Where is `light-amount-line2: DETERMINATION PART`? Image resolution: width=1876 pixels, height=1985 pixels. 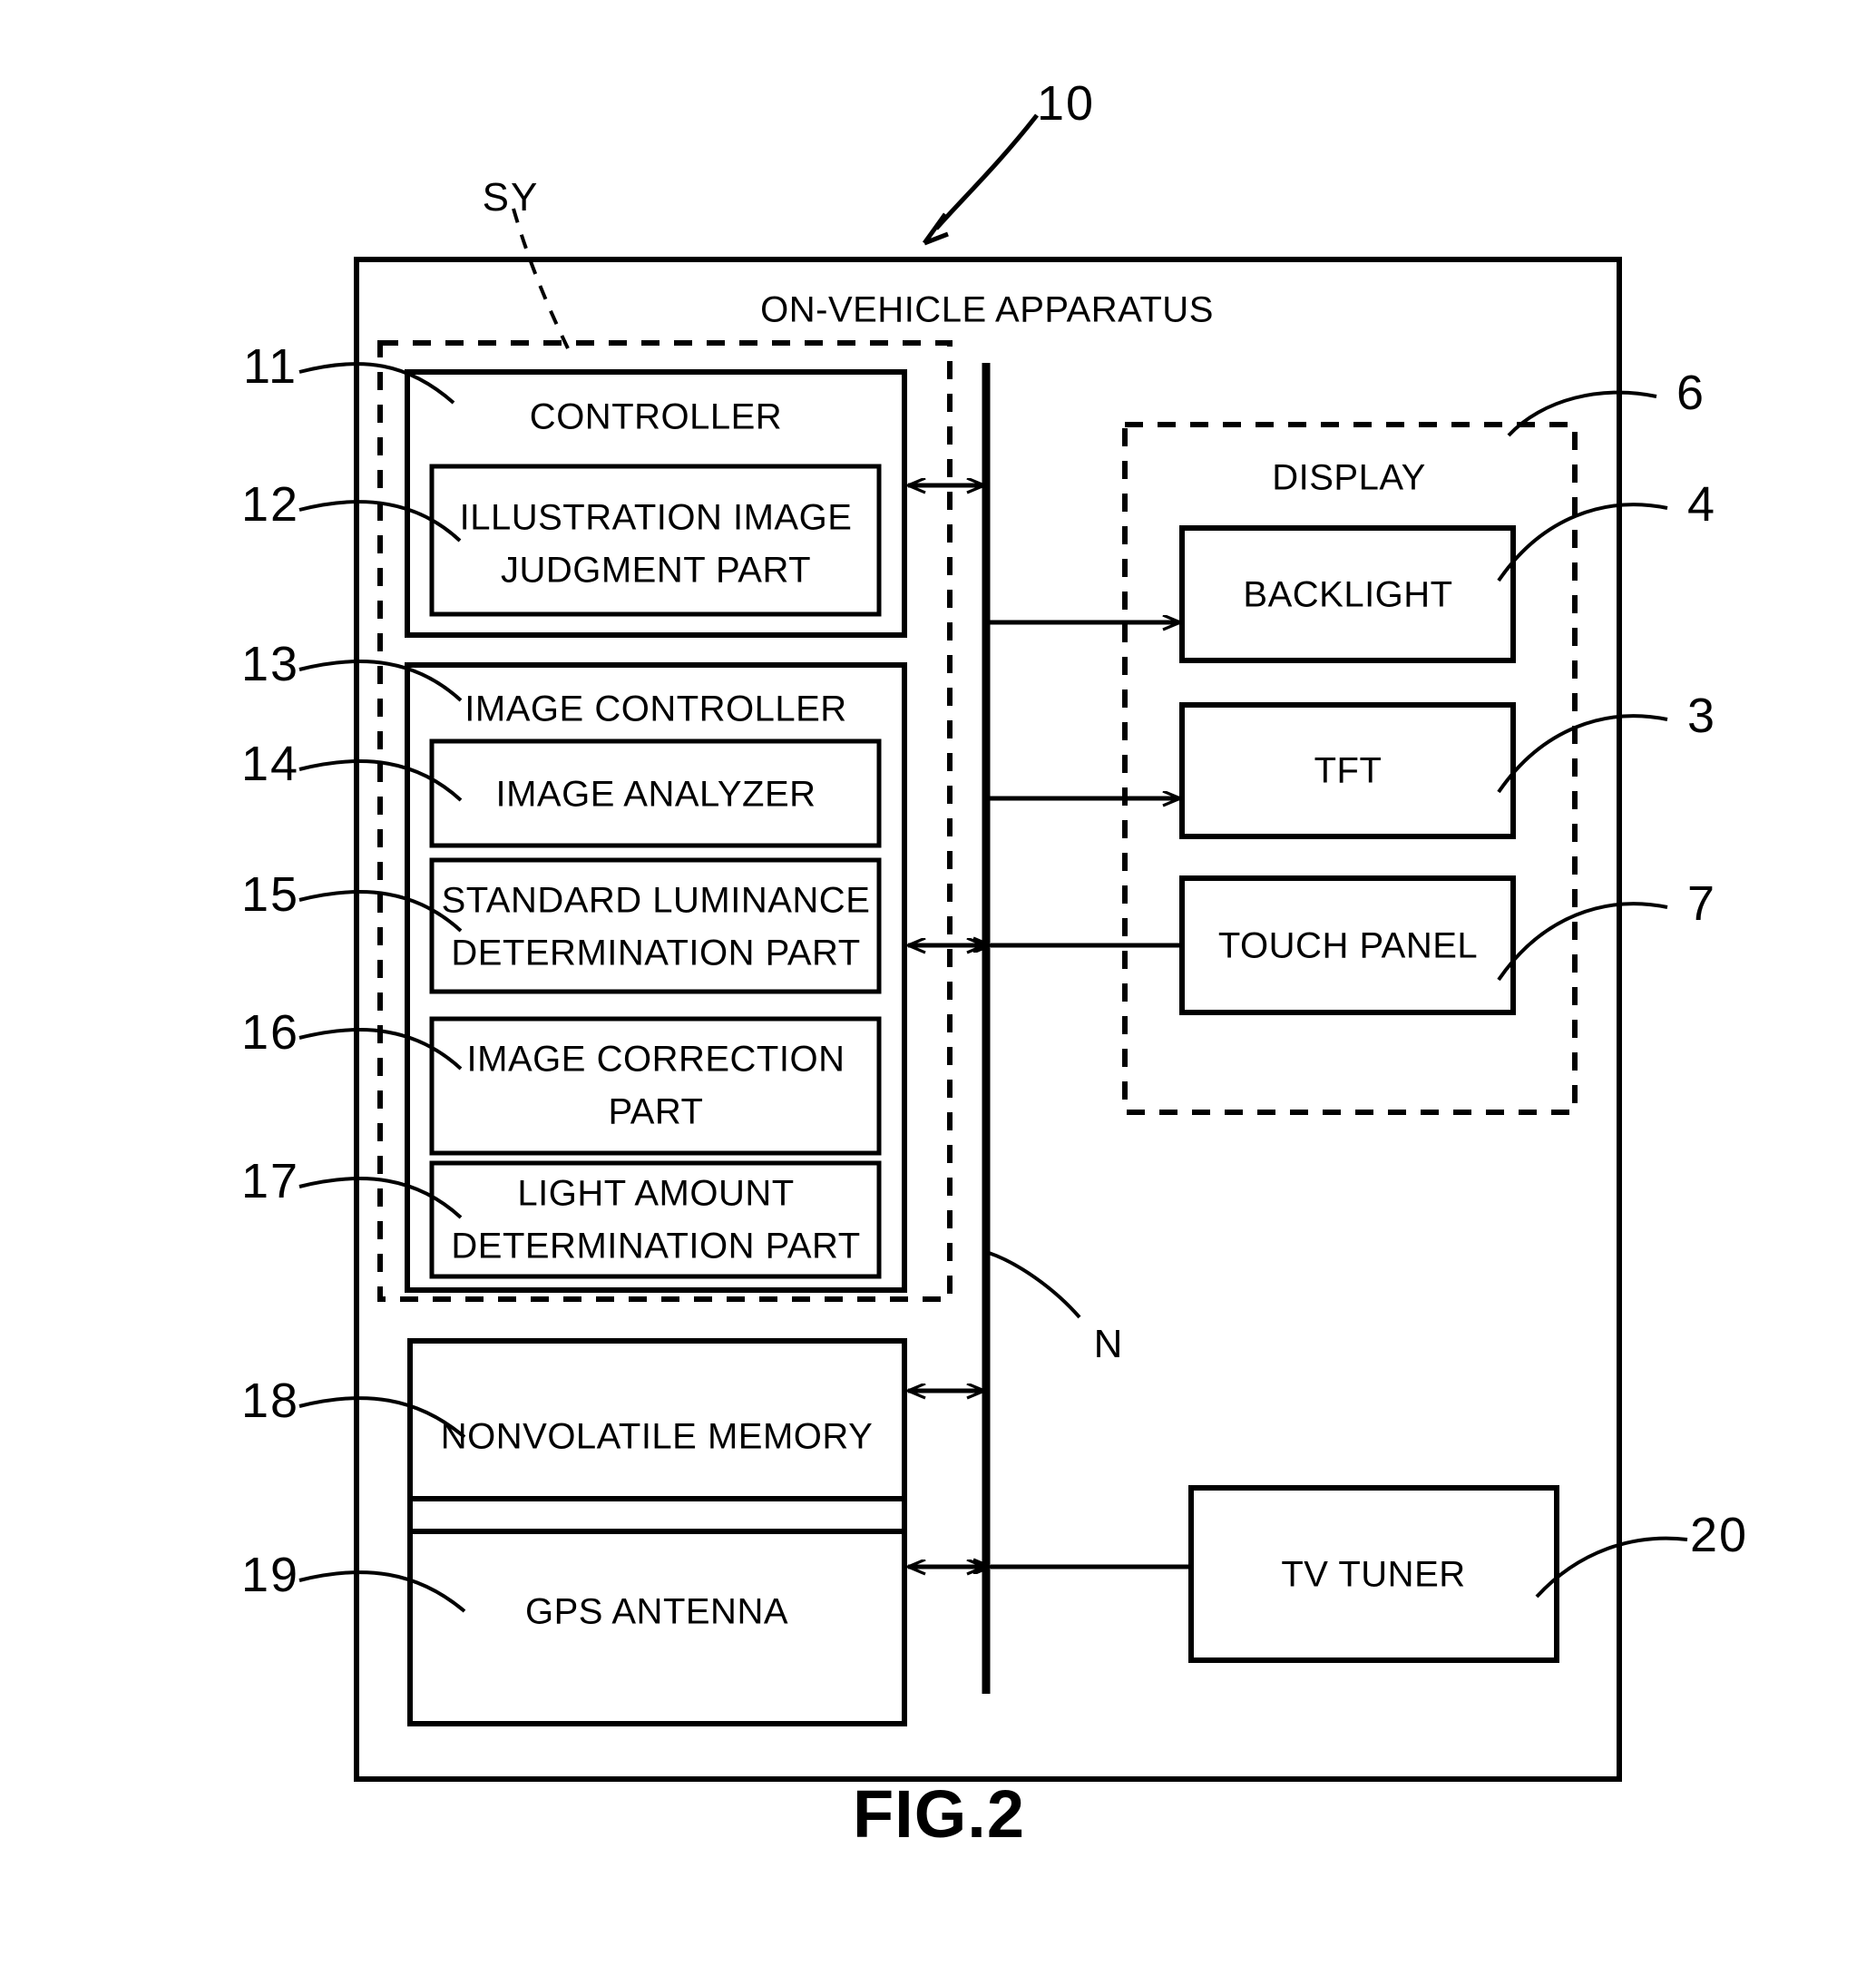 light-amount-line2: DETERMINATION PART is located at coordinates (656, 1246).